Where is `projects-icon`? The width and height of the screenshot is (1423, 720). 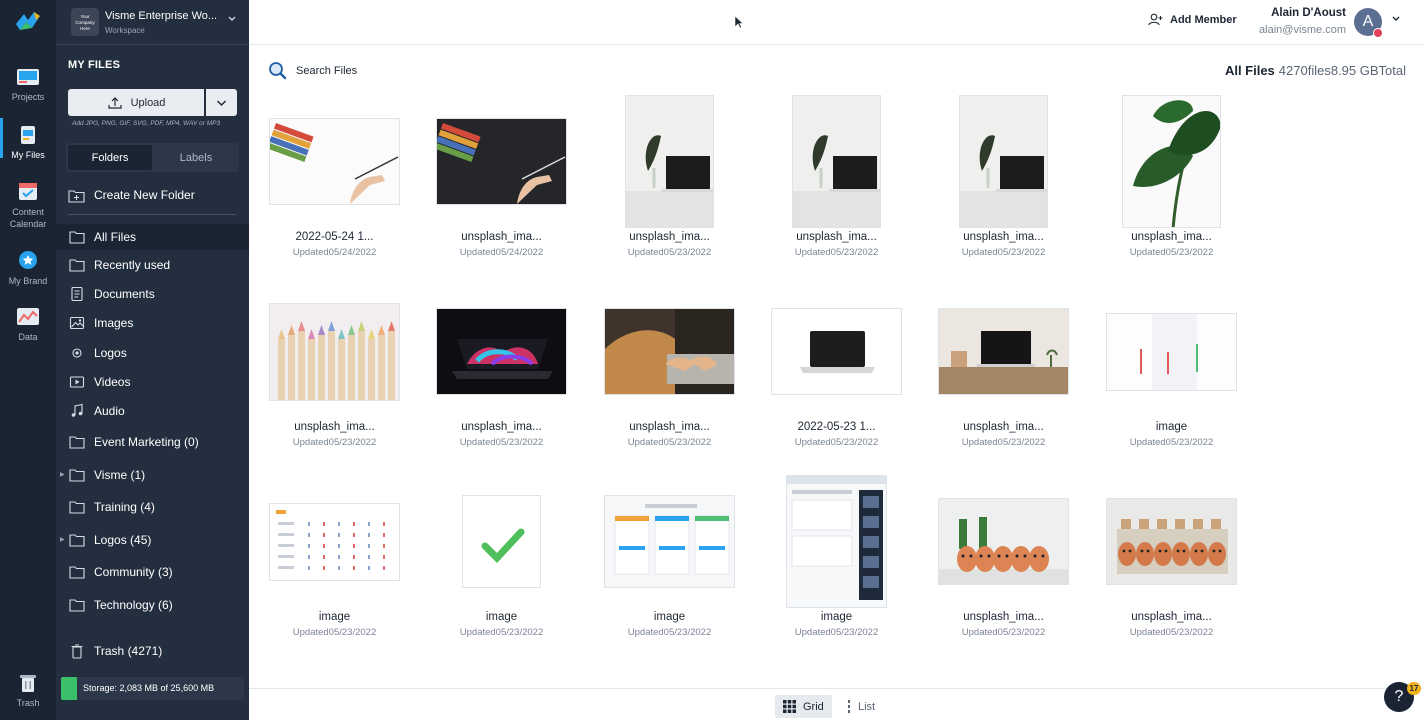 projects-icon is located at coordinates (28, 77).